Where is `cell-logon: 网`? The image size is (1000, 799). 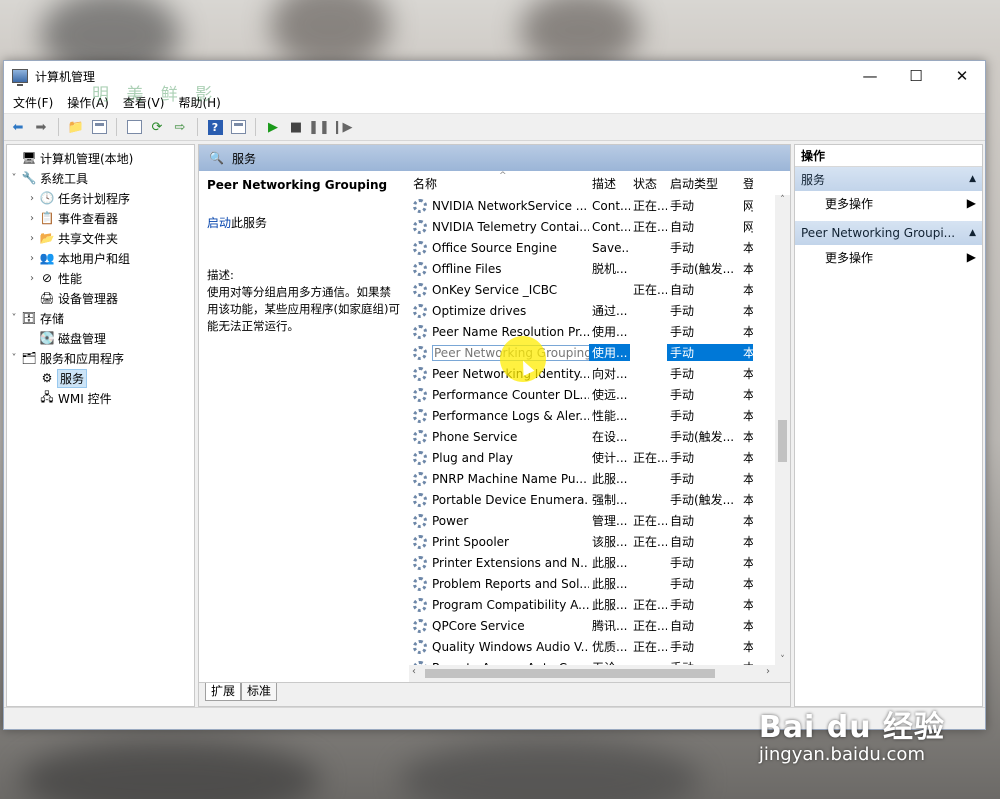 cell-logon: 网 is located at coordinates (748, 206).